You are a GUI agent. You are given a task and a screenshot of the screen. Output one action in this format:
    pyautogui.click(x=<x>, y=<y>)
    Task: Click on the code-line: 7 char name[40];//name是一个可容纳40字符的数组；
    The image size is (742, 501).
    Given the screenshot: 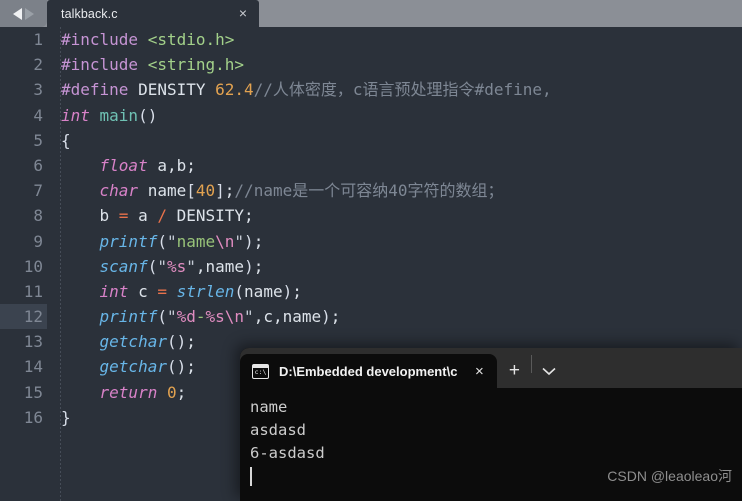 What is the action you would take?
    pyautogui.click(x=371, y=190)
    